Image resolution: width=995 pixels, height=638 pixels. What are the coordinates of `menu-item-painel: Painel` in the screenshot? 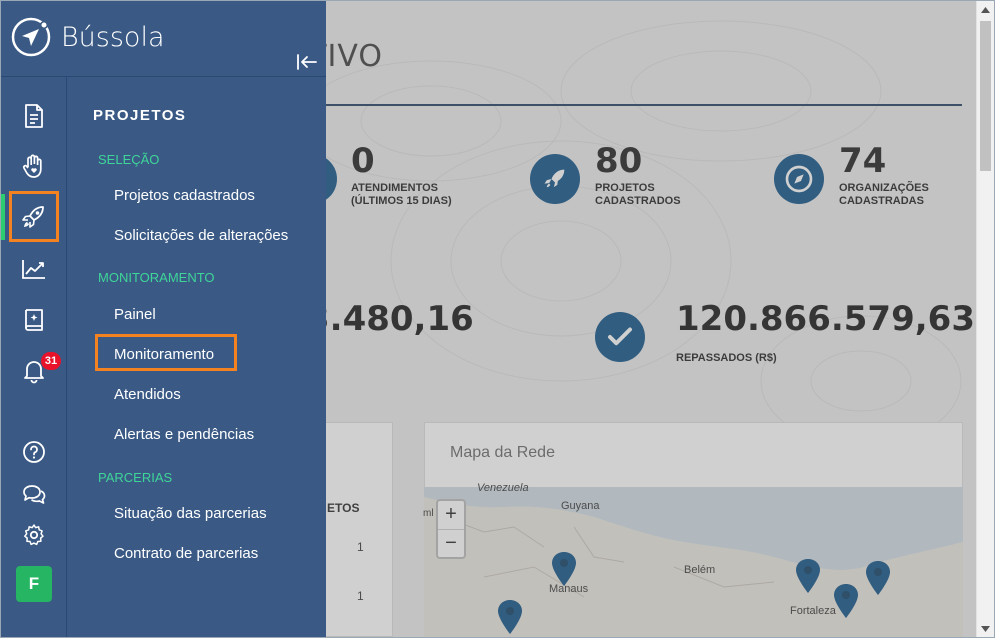 It's located at (135, 314).